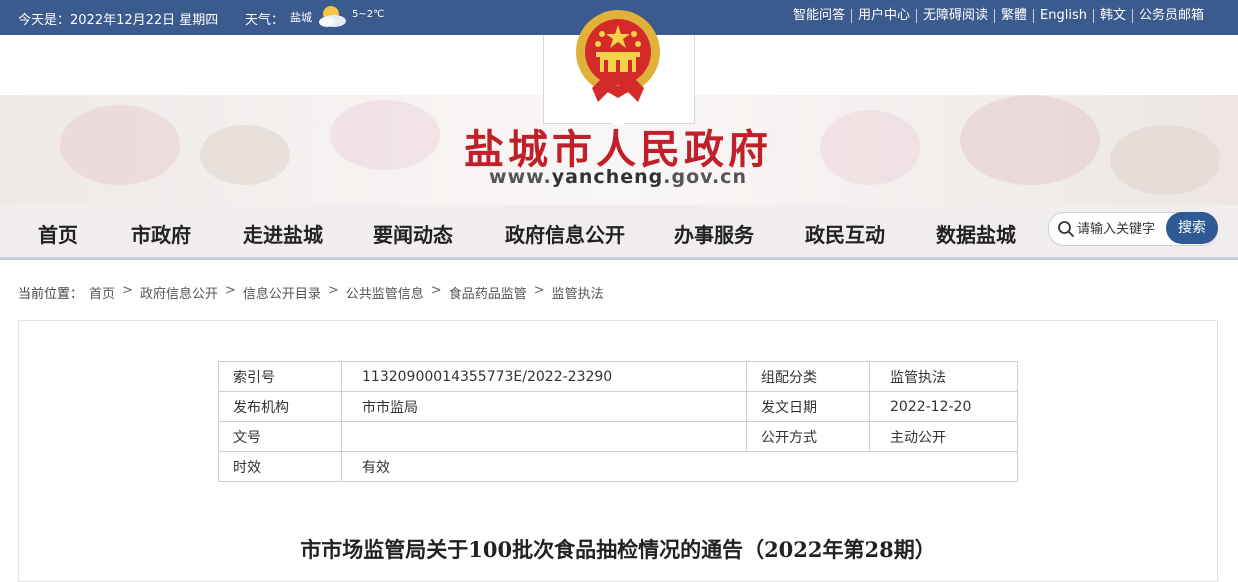  What do you see at coordinates (1063, 16) in the screenshot?
I see `top-link-english: English` at bounding box center [1063, 16].